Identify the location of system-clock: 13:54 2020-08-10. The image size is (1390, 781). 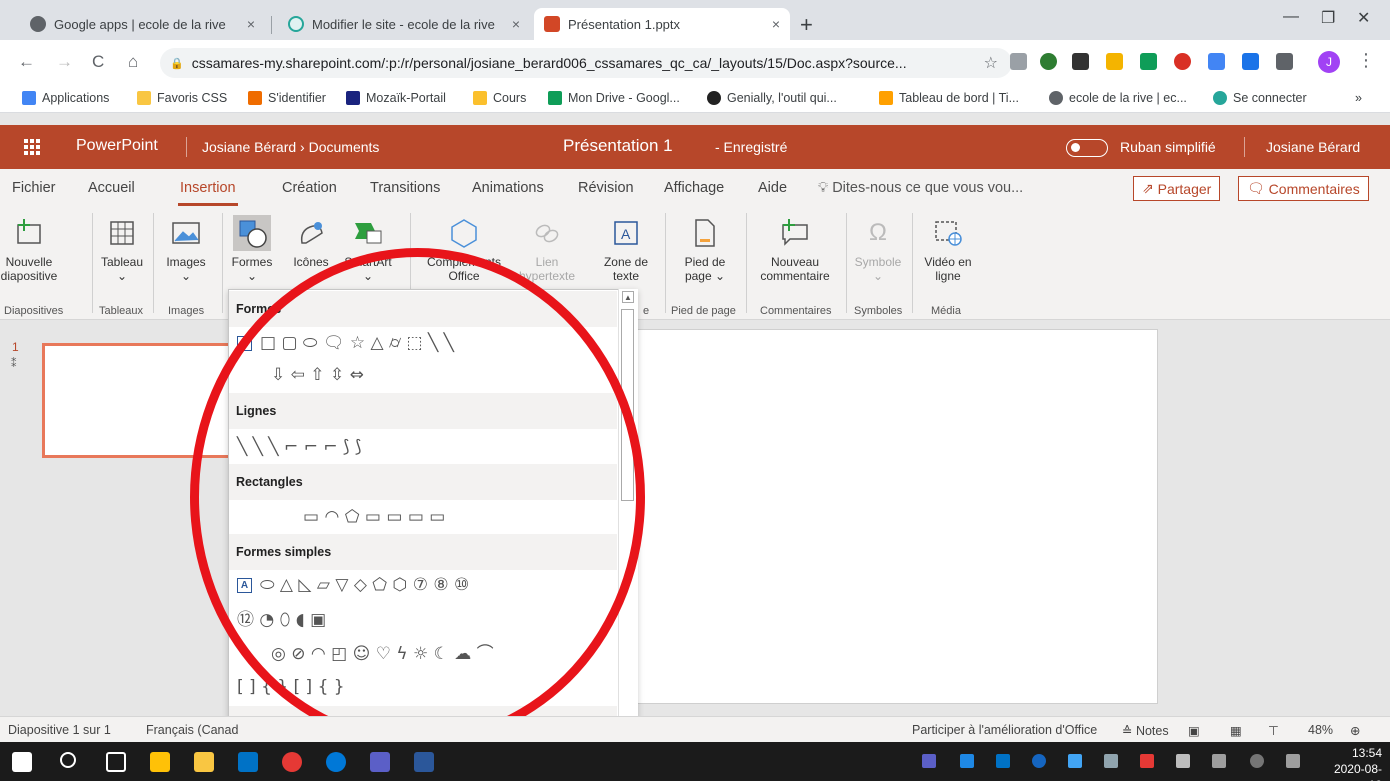
(1356, 763).